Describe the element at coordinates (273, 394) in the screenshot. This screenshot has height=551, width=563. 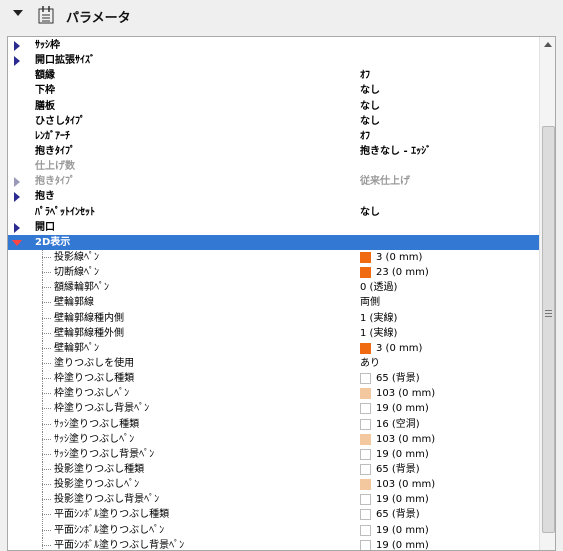
I see `property-row: 枠塗りつぶしﾍﾟﾝ 103 (0 mm)` at that location.